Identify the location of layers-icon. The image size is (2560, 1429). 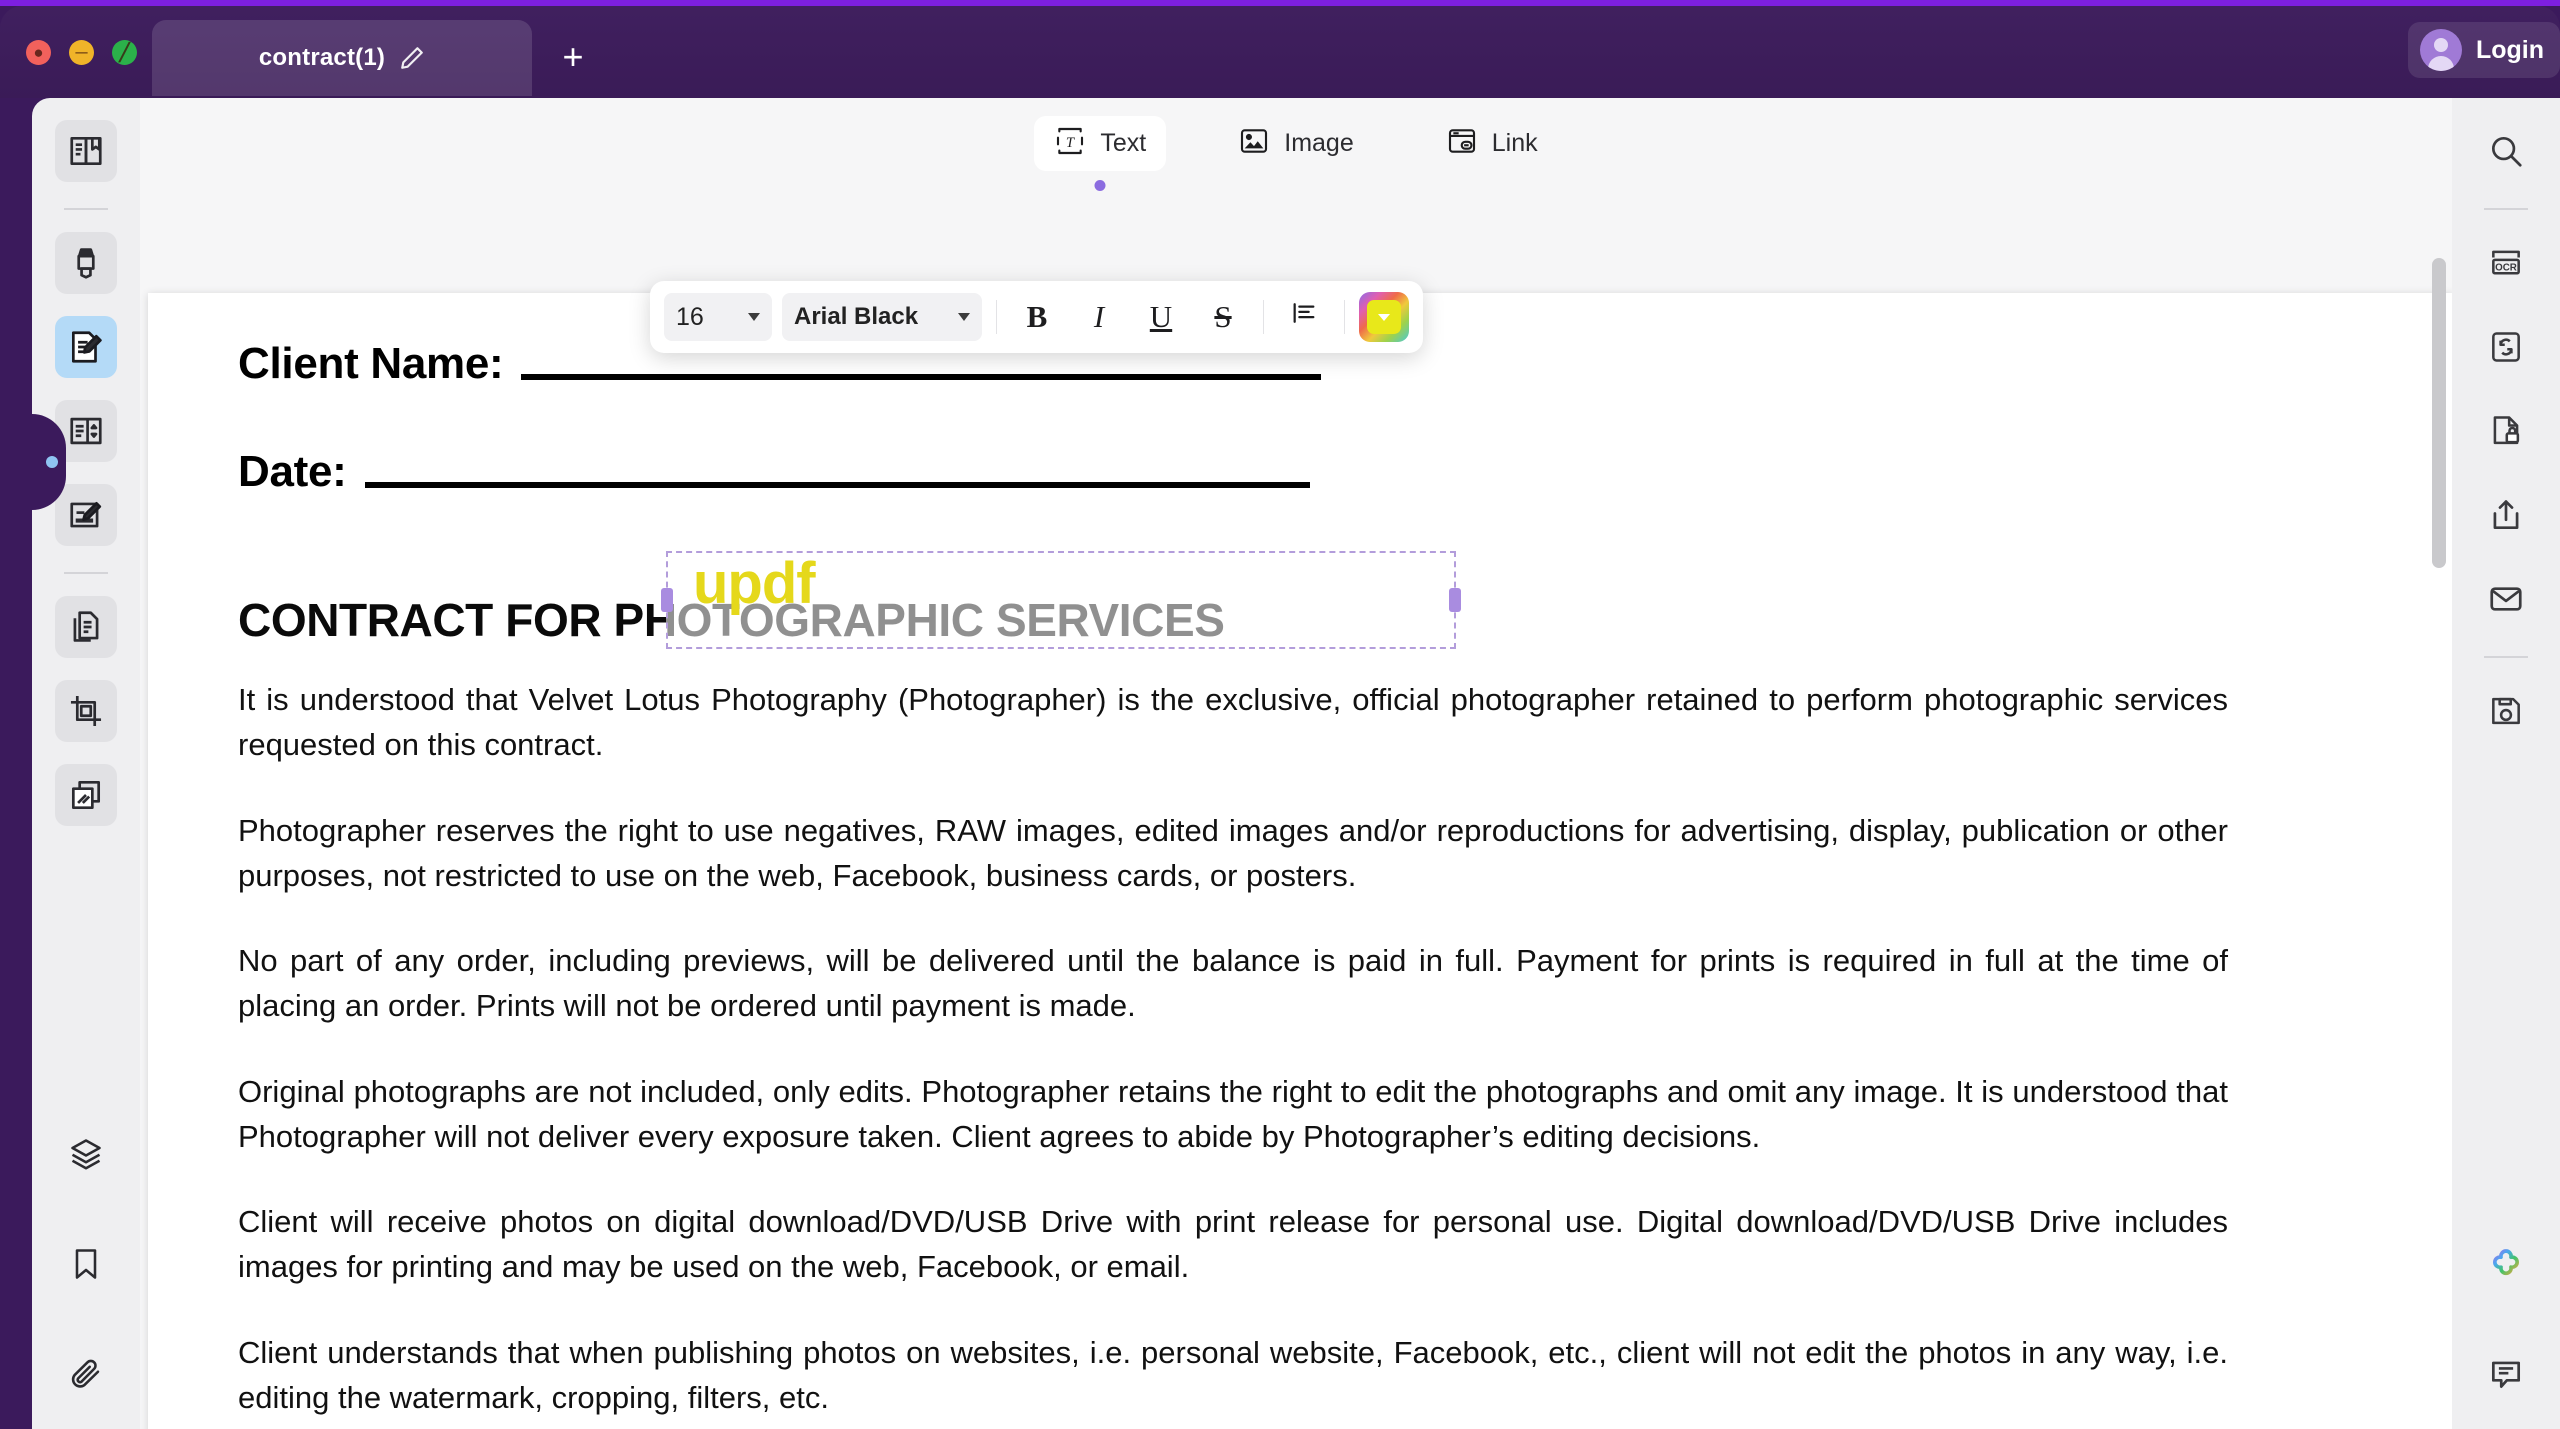
(86, 1154).